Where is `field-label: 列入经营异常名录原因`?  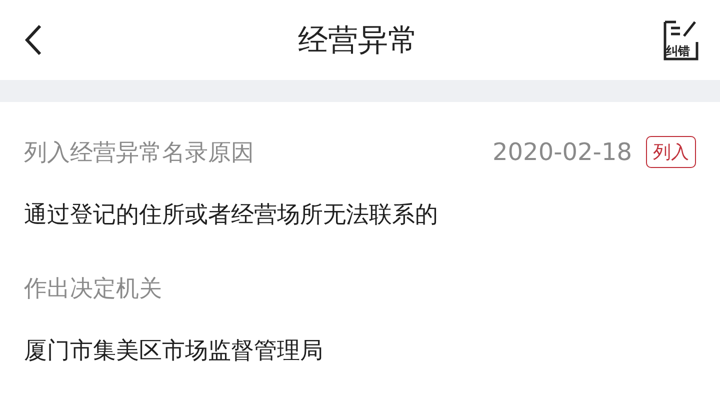
field-label: 列入经营异常名录原因 is located at coordinates (139, 153).